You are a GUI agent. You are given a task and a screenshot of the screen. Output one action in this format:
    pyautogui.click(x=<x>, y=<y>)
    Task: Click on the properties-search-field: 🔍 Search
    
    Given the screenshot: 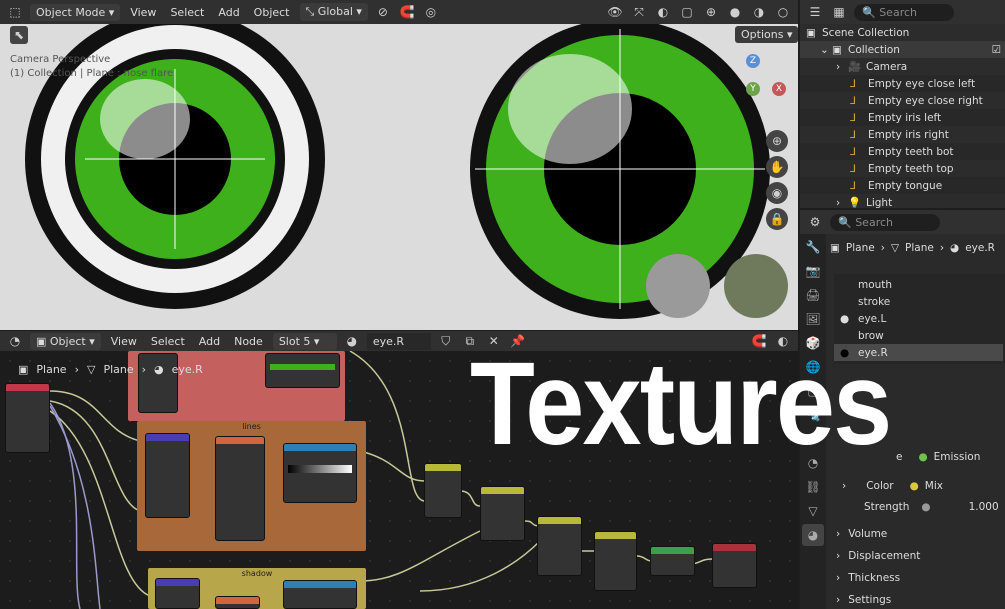 What is the action you would take?
    pyautogui.click(x=885, y=222)
    